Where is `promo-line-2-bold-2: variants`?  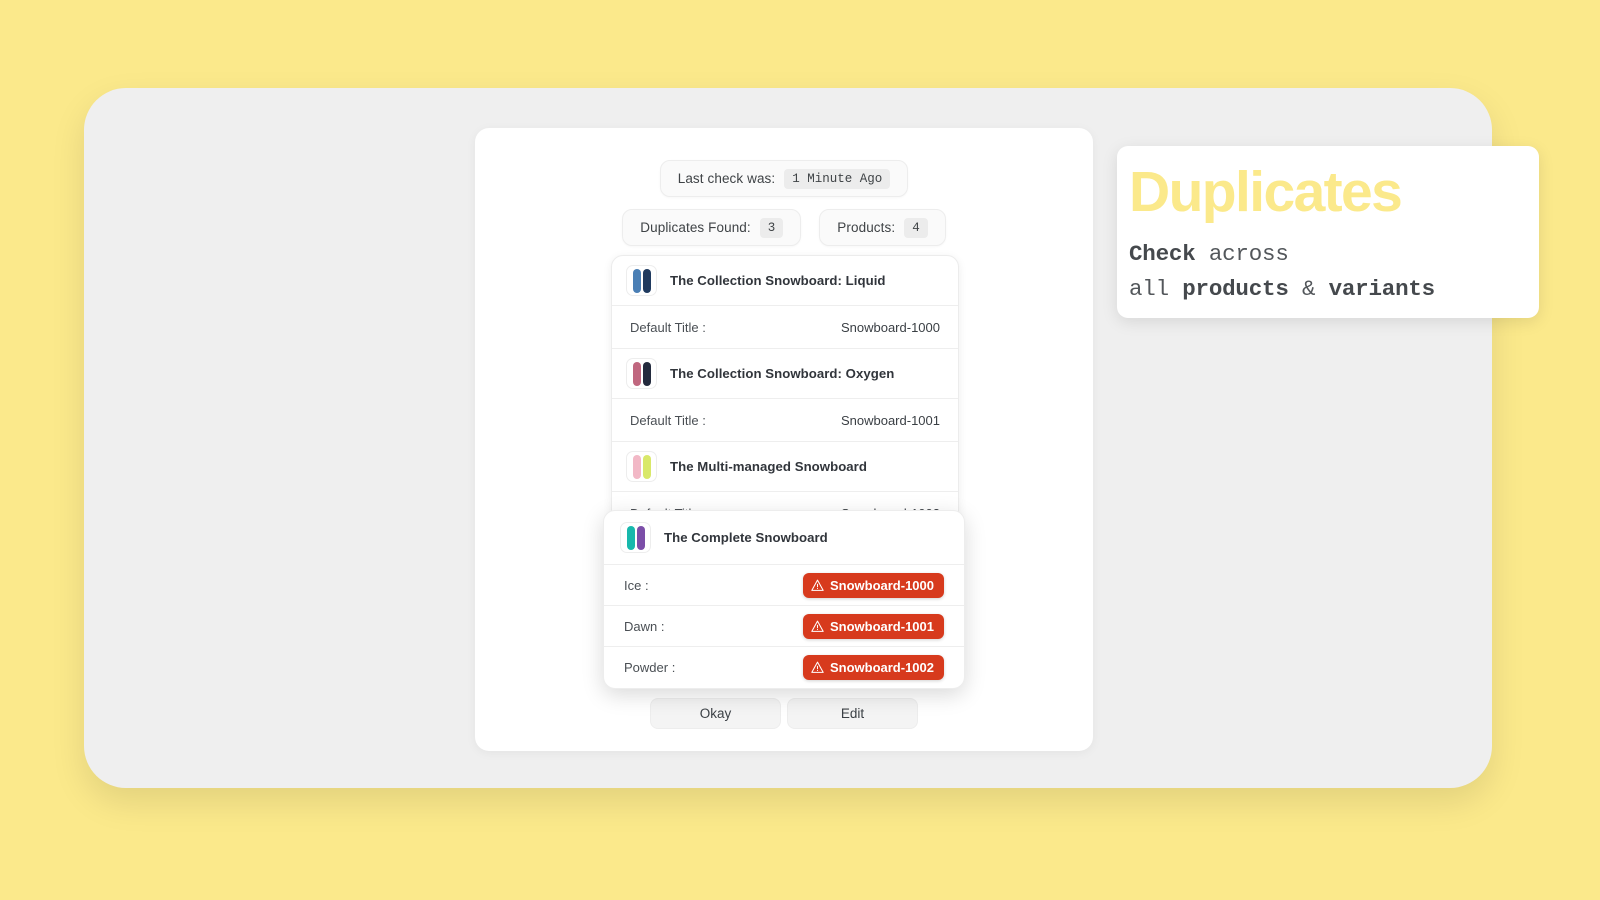
promo-line-2-bold-2: variants is located at coordinates (1382, 288).